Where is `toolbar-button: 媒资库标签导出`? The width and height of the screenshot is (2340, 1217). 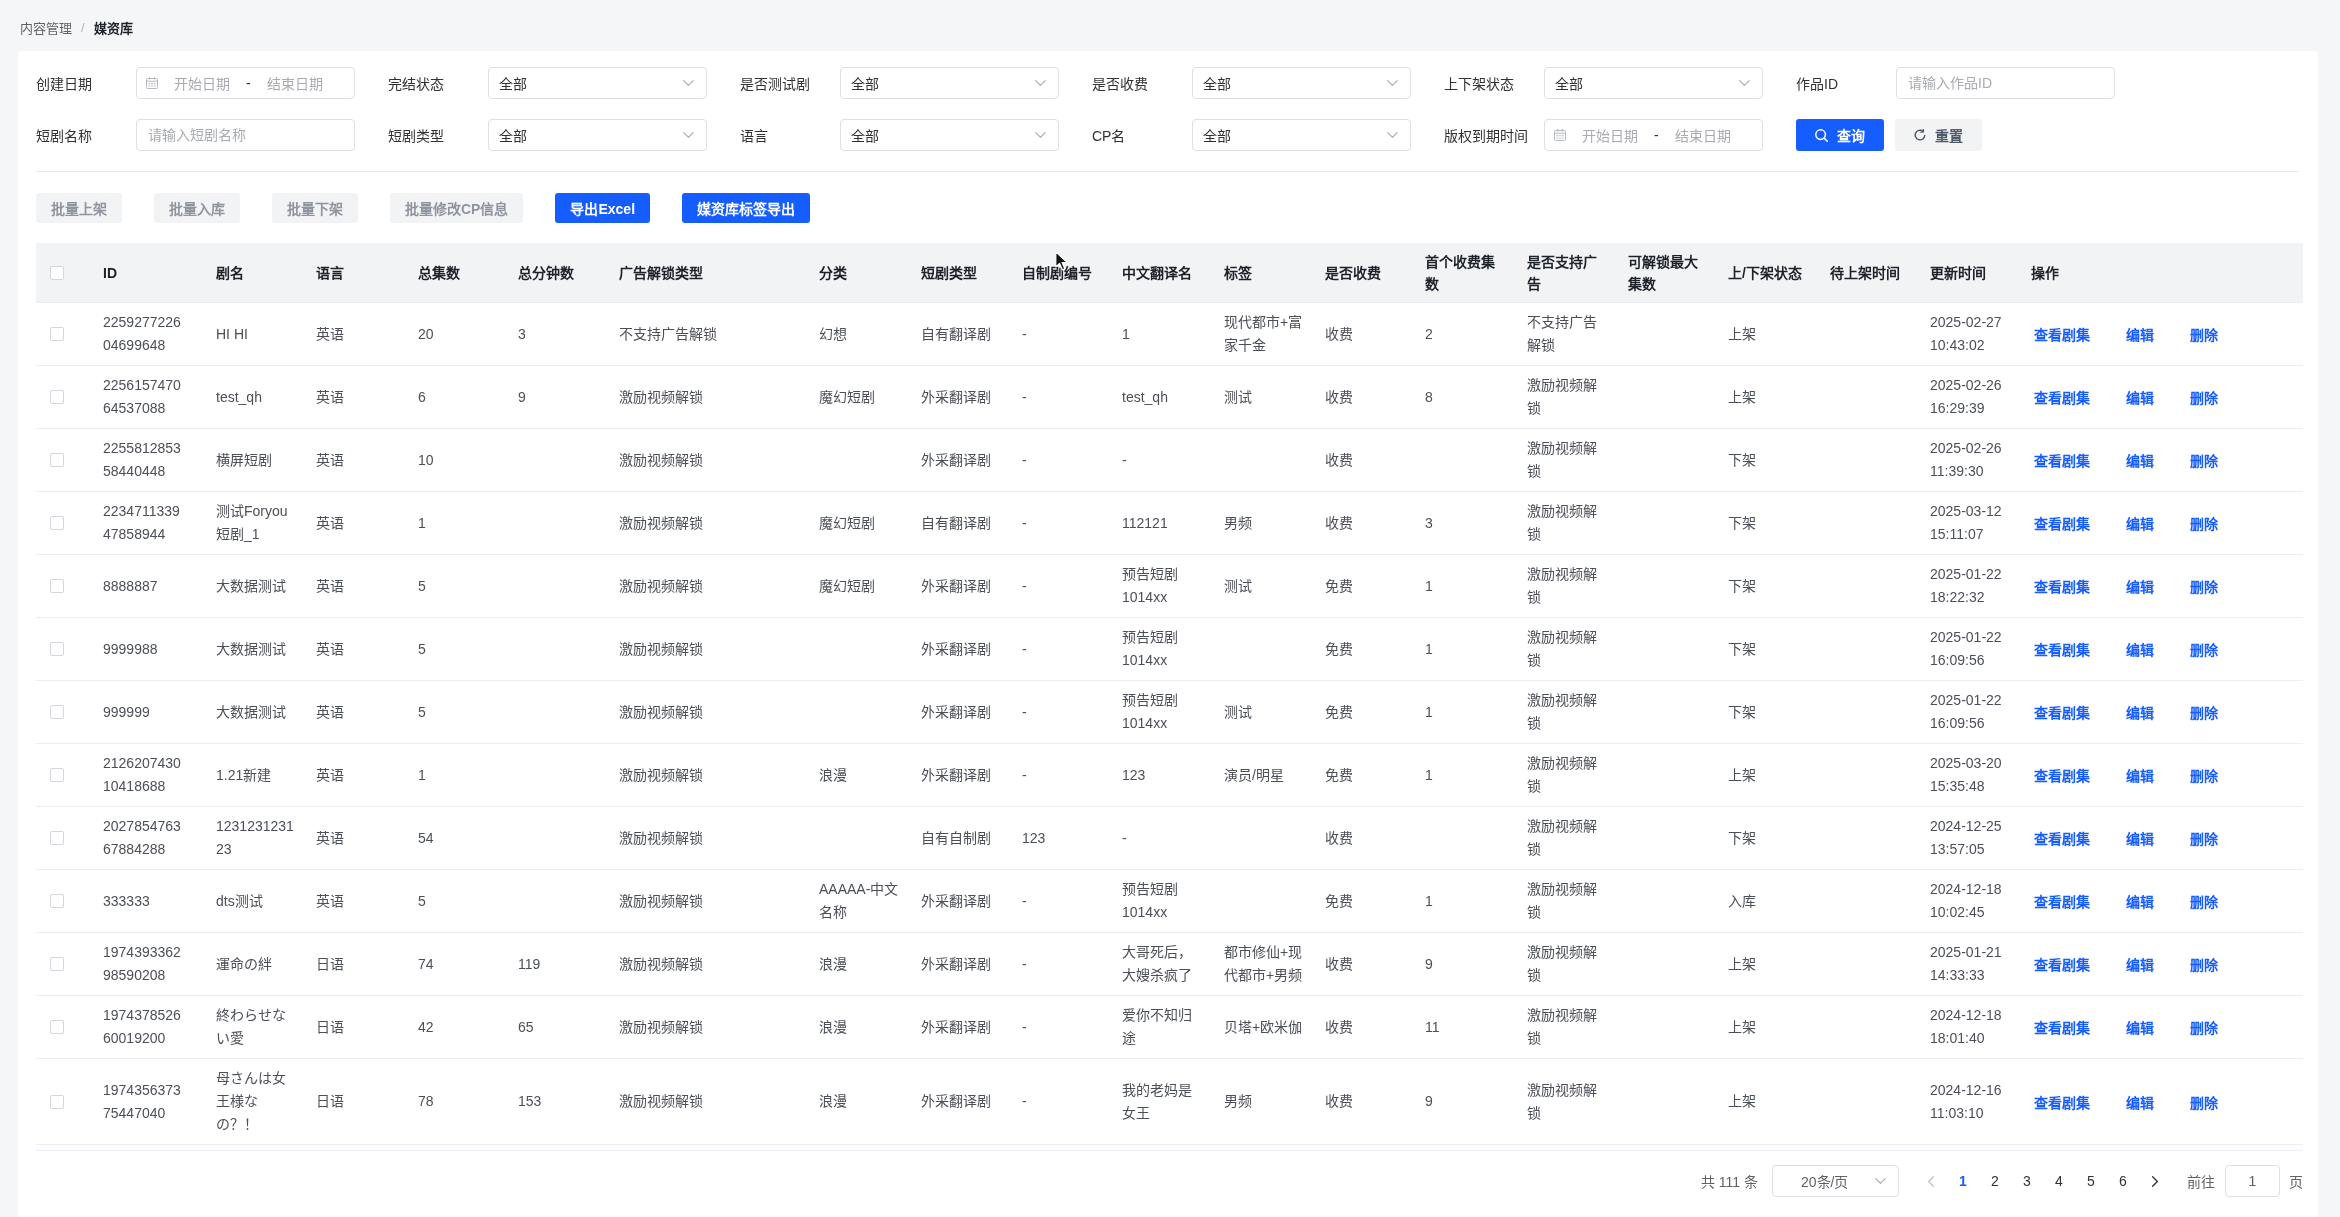
toolbar-button: 媒资库标签导出 is located at coordinates (746, 208).